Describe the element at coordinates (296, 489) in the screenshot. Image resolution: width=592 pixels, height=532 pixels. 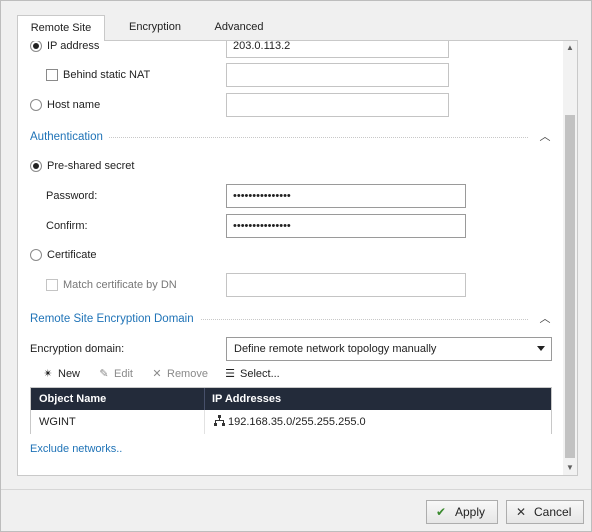
I see `footer-divider` at that location.